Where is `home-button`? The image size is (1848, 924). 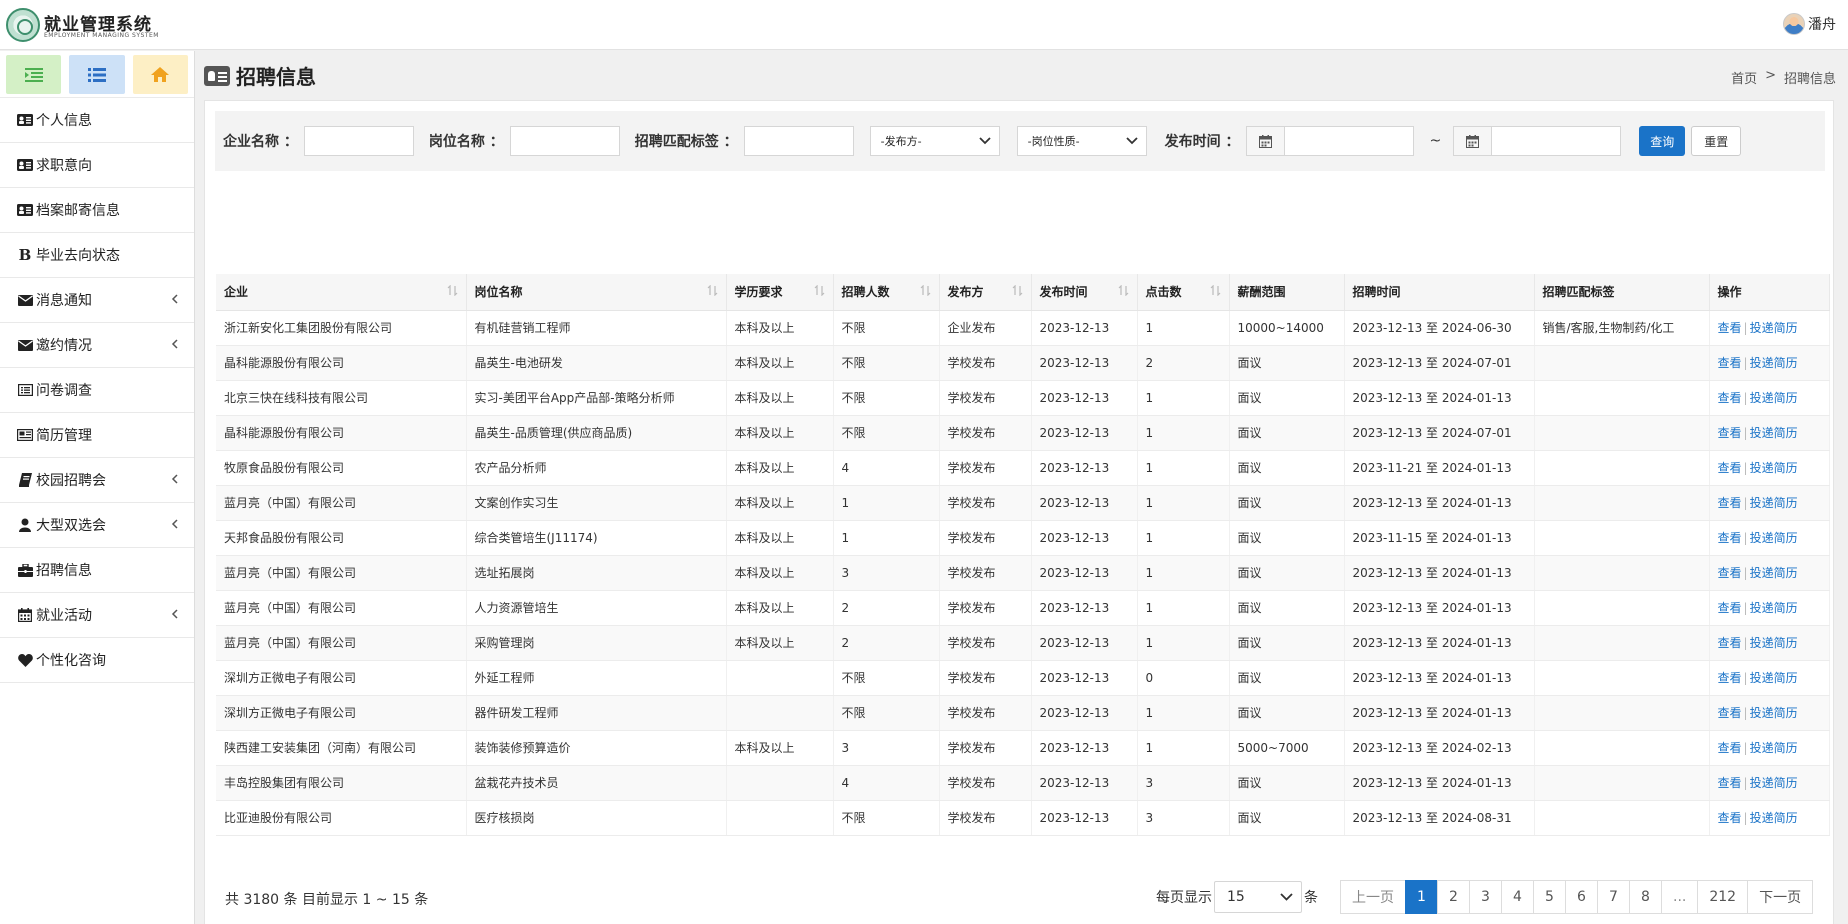
home-button is located at coordinates (160, 74).